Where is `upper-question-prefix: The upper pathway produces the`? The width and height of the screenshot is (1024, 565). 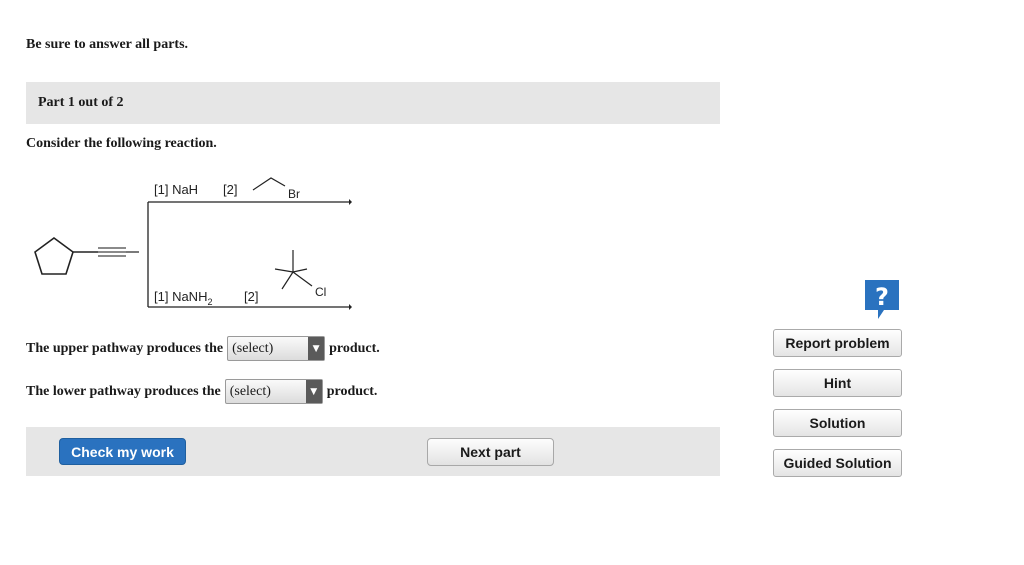
upper-question-prefix: The upper pathway produces the is located at coordinates (125, 348).